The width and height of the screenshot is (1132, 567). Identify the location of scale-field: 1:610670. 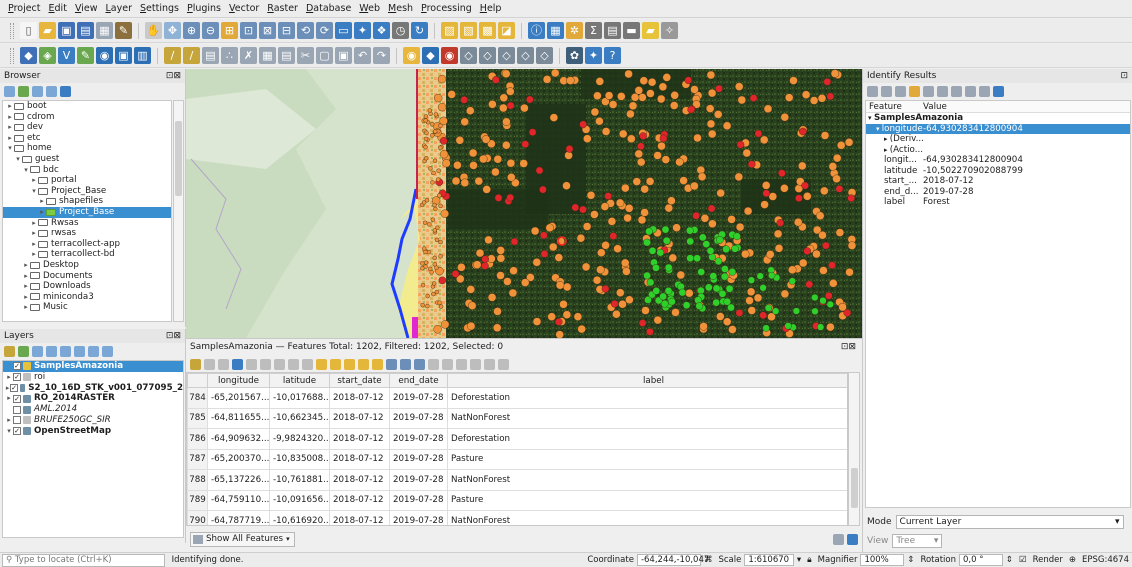
(769, 560).